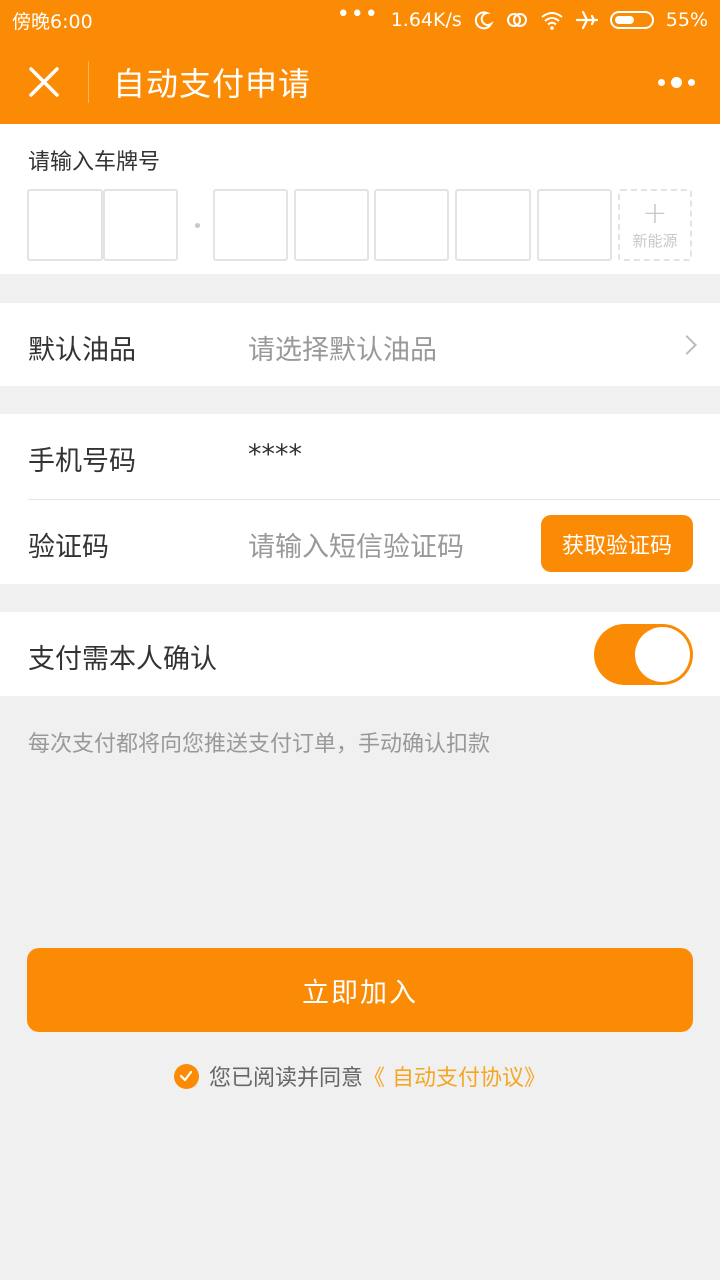 The width and height of the screenshot is (720, 1280). I want to click on agreement: 您已阅读并同意 《 自动支付协议》, so click(360, 1076).